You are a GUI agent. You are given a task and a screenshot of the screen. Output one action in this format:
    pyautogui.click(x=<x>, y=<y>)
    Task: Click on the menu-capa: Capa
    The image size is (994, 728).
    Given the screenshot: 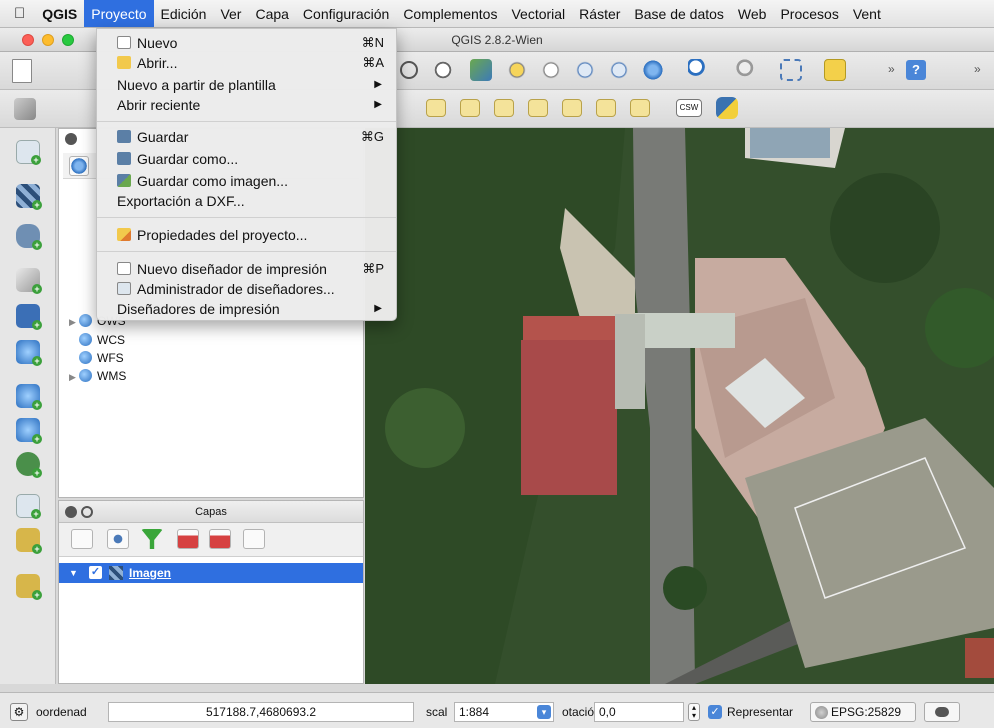 What is the action you would take?
    pyautogui.click(x=271, y=13)
    